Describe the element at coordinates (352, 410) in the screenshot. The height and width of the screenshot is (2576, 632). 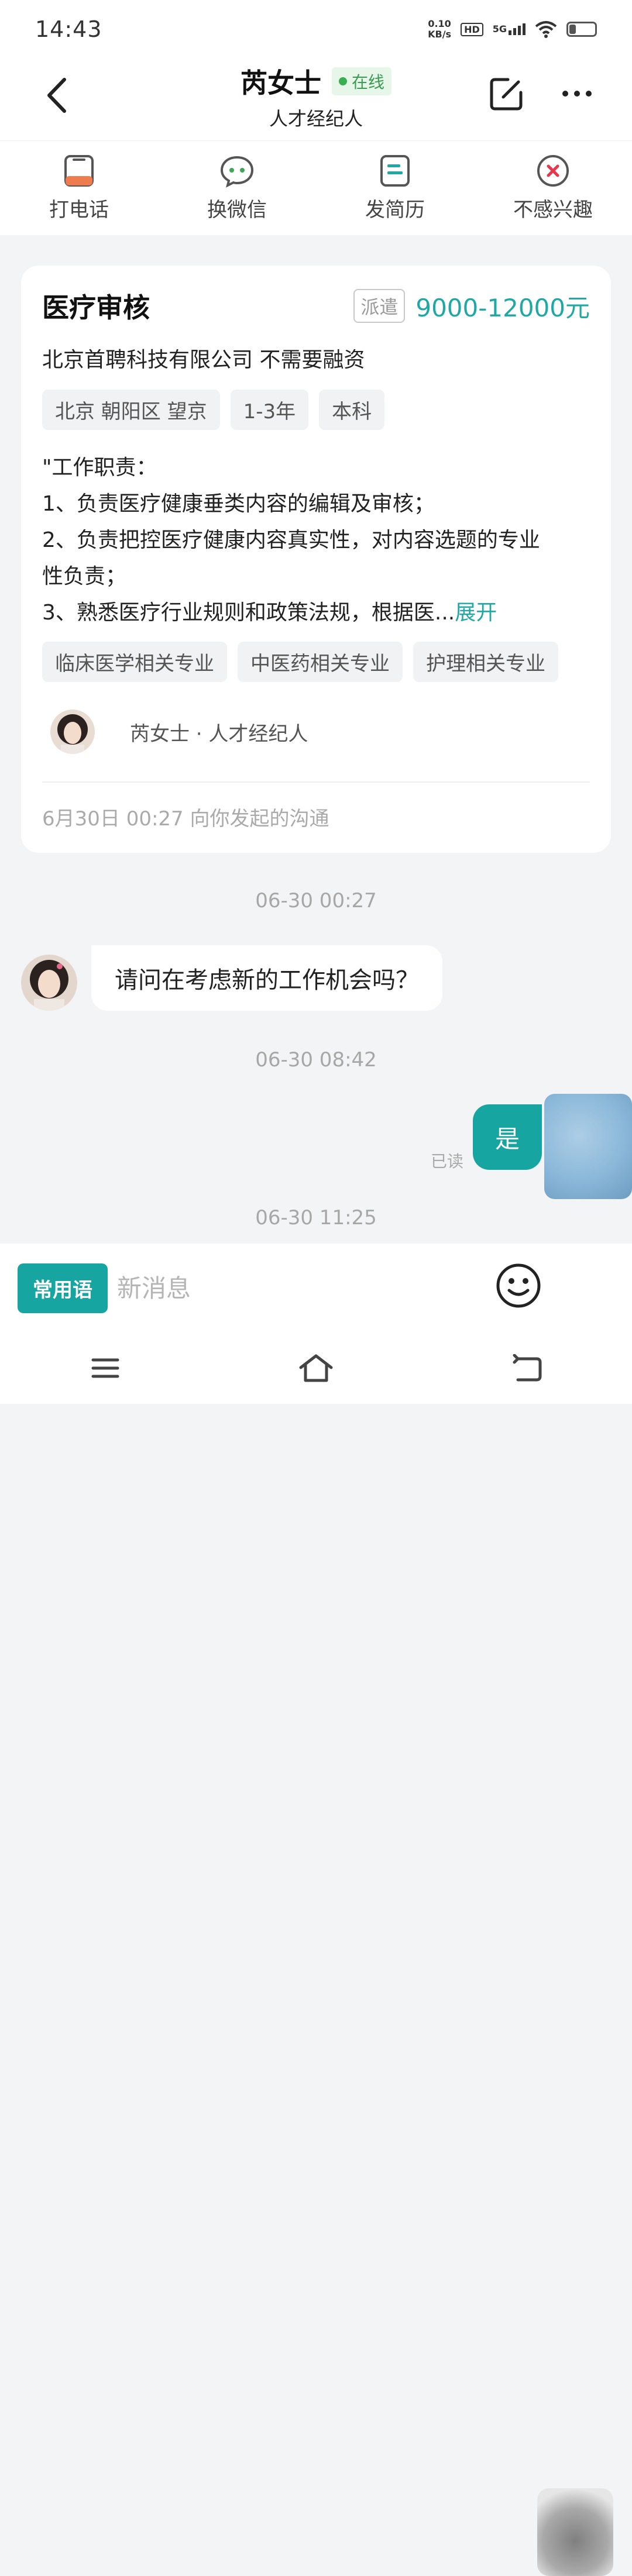
I see `education-tag: 本科` at that location.